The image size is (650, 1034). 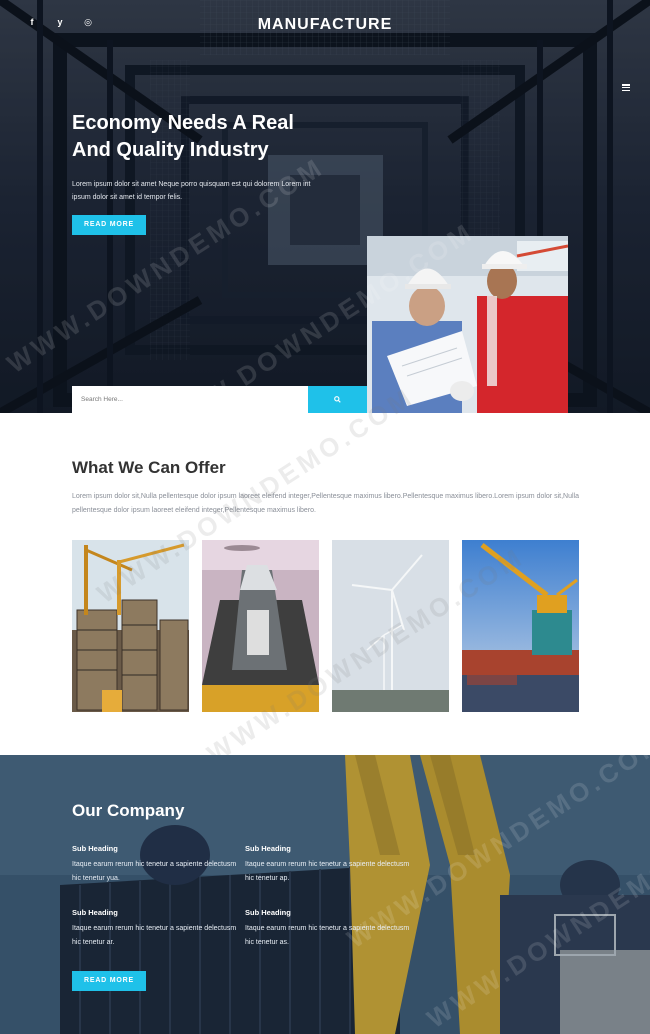 What do you see at coordinates (260, 626) in the screenshot?
I see `offer-card-ship` at bounding box center [260, 626].